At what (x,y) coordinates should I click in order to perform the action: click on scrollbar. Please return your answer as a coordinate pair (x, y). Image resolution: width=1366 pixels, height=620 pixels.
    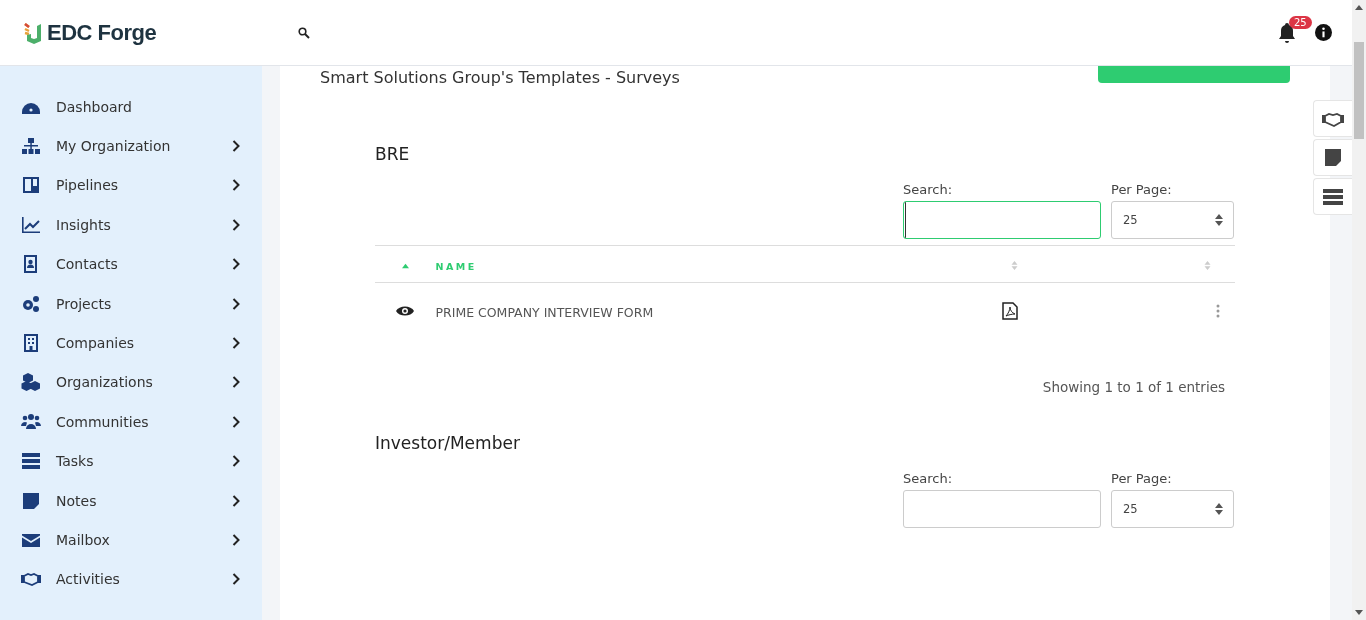
    Looking at the image, I should click on (1359, 310).